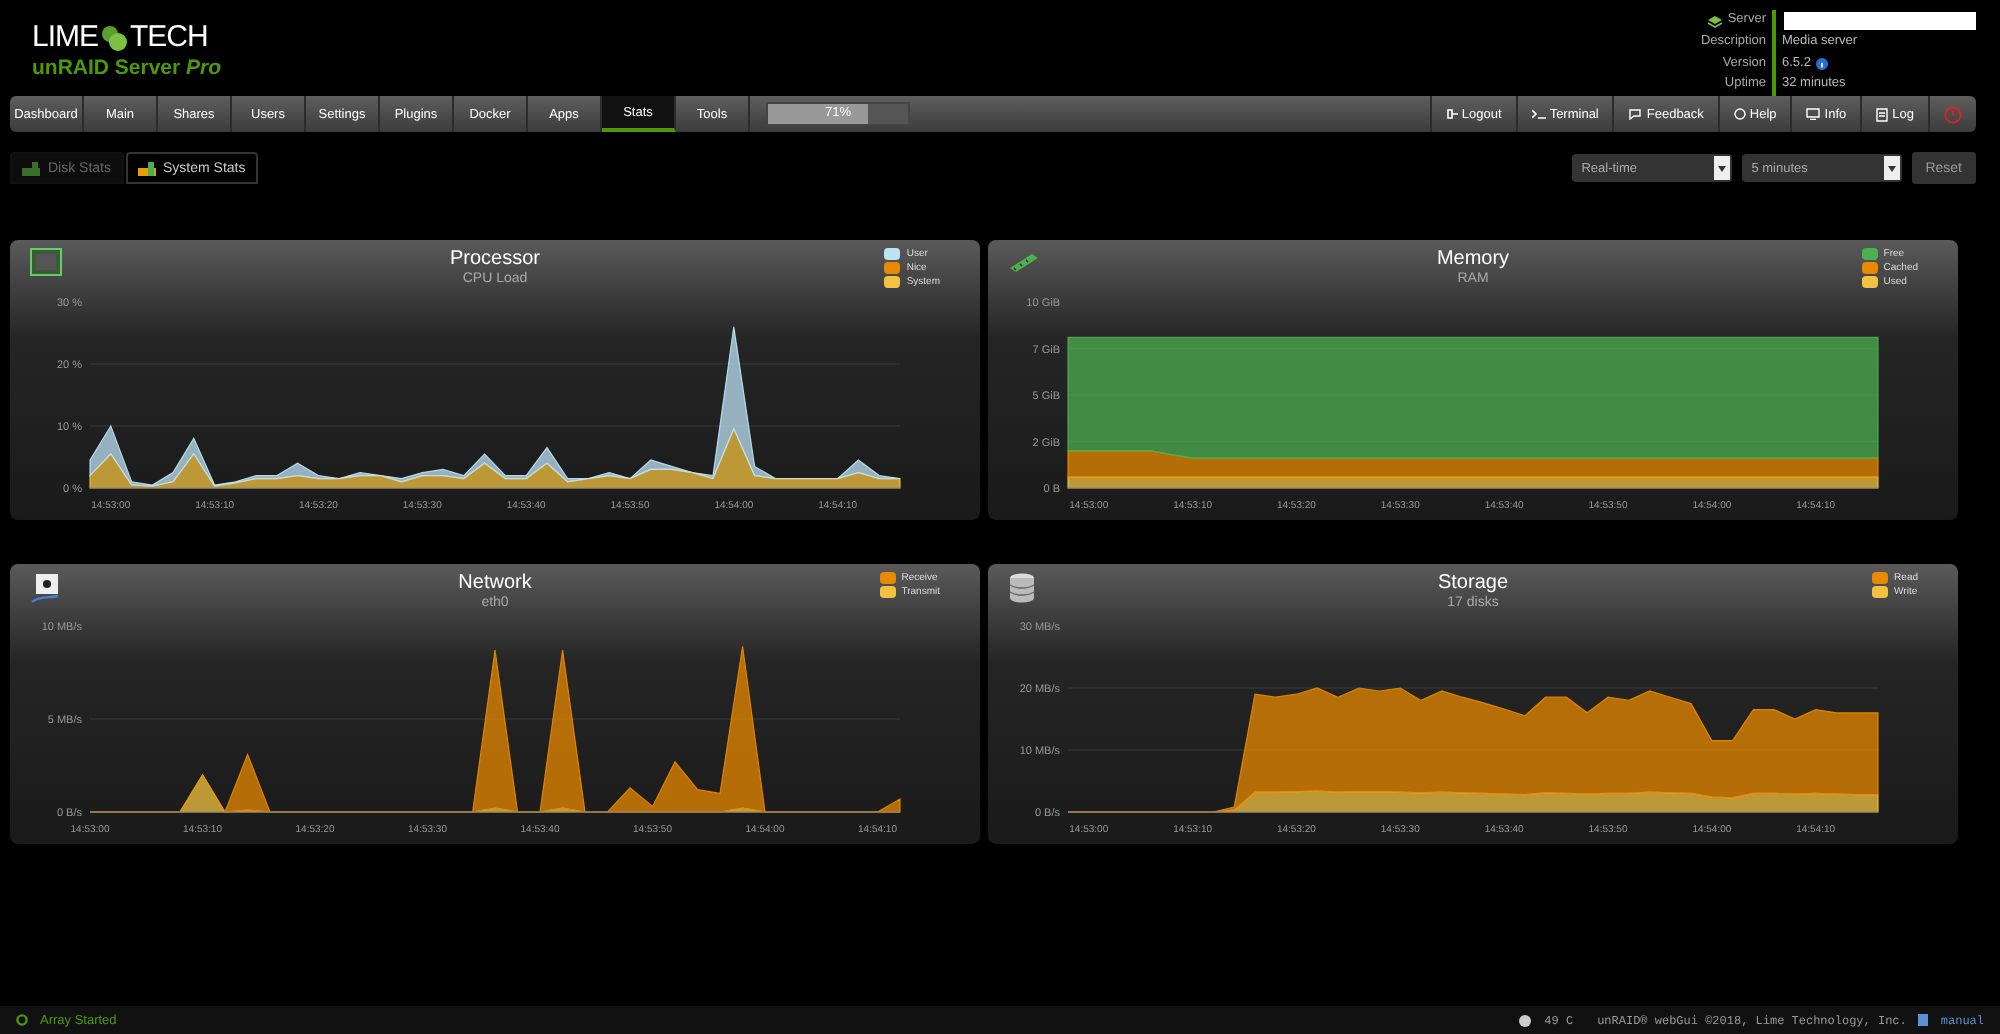 This screenshot has height=1034, width=2000. Describe the element at coordinates (1882, 114) in the screenshot. I see `document-icon` at that location.